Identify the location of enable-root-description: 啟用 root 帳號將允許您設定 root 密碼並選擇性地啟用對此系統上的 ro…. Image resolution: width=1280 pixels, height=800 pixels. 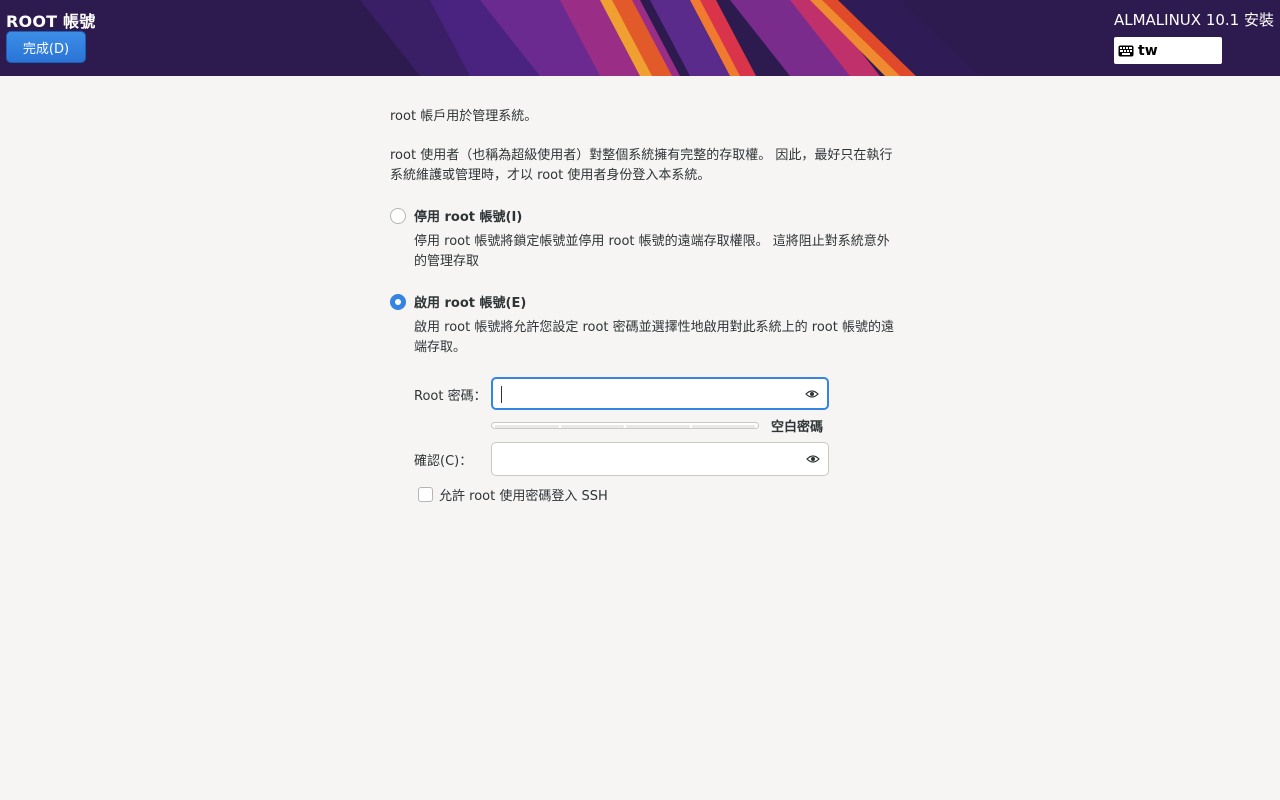
(654, 337).